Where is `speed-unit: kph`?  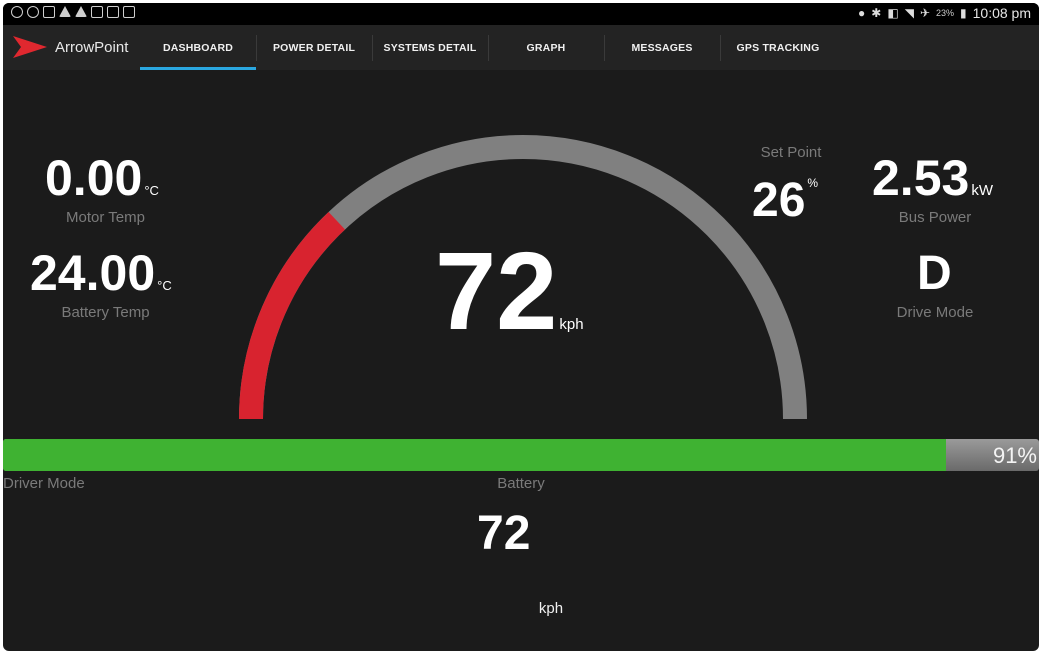
speed-unit: kph is located at coordinates (571, 324).